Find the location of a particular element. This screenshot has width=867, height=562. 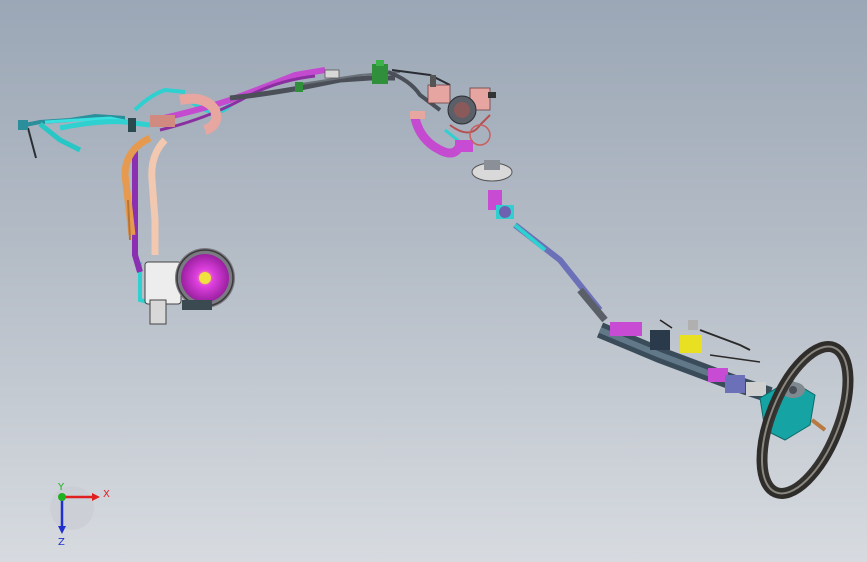

coordinate-triad: X Y Z is located at coordinates (80, 515).